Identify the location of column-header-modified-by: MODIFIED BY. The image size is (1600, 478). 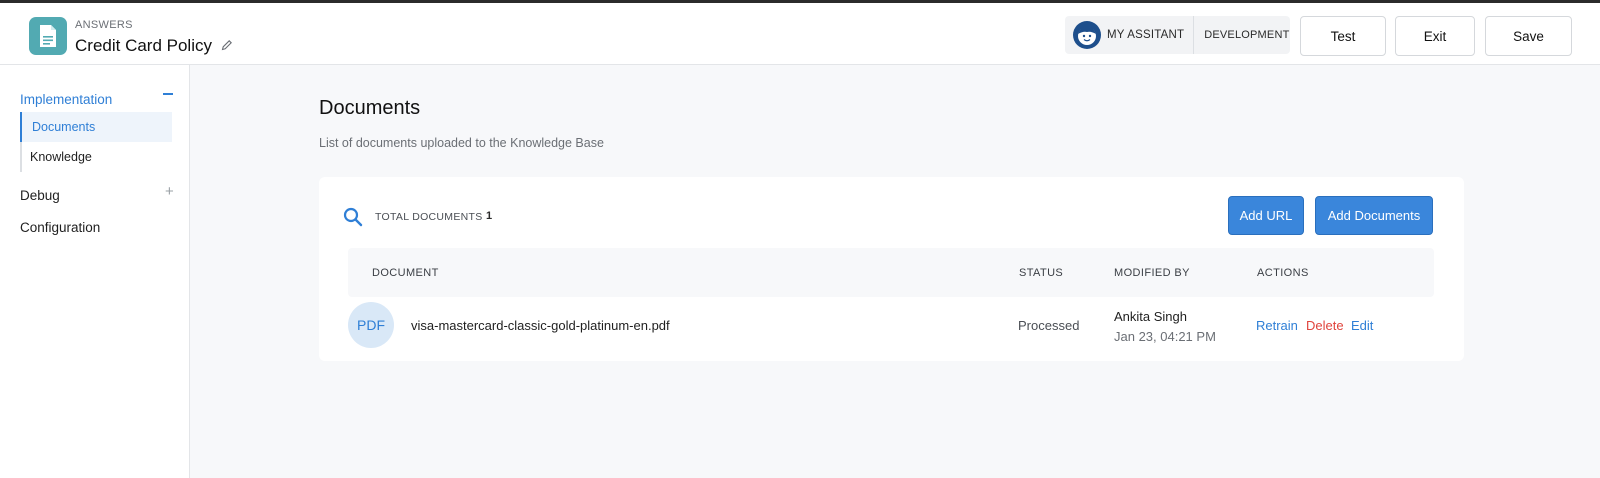
(1152, 273).